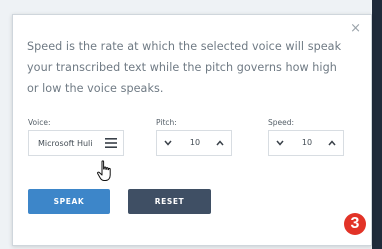 This screenshot has width=382, height=249. I want to click on speed-decrement-button, so click(280, 143).